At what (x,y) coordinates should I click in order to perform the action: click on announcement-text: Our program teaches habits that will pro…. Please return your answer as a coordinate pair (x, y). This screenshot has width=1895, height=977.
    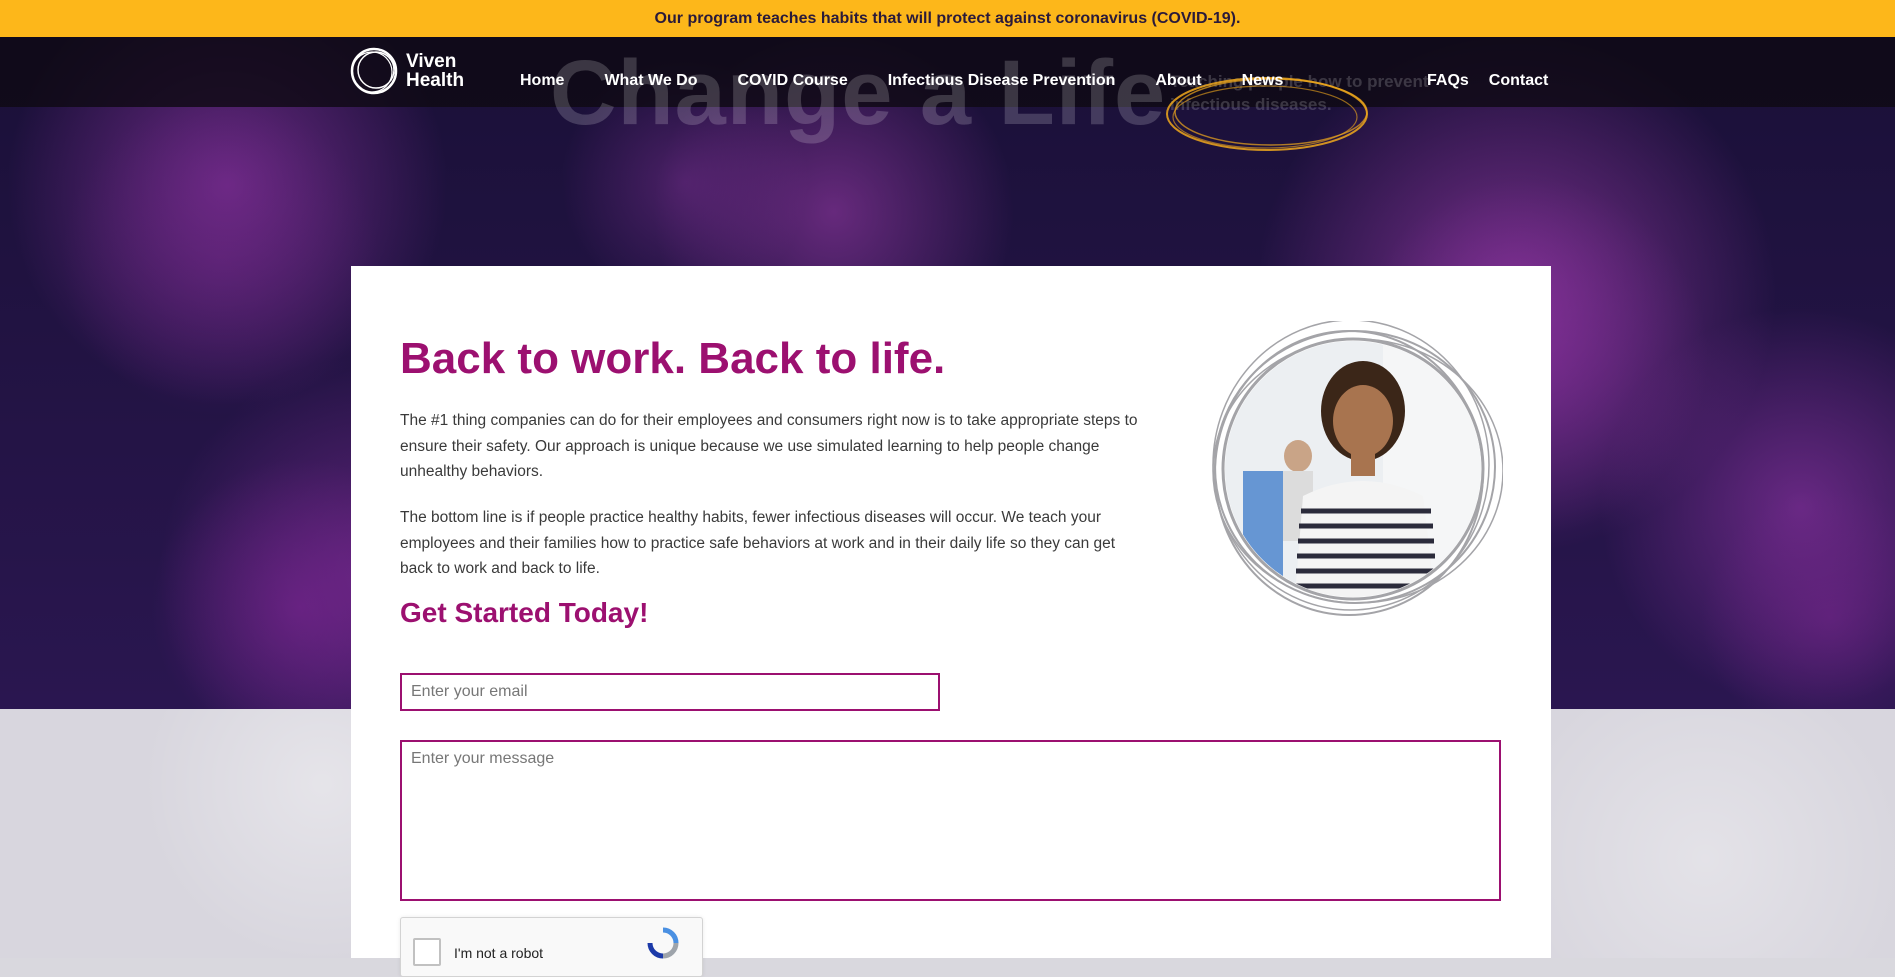
    Looking at the image, I should click on (947, 18).